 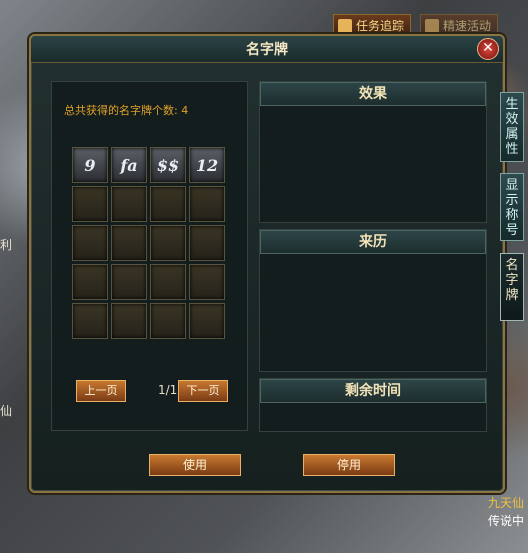 What do you see at coordinates (373, 300) in the screenshot?
I see `origin-section: 来历` at bounding box center [373, 300].